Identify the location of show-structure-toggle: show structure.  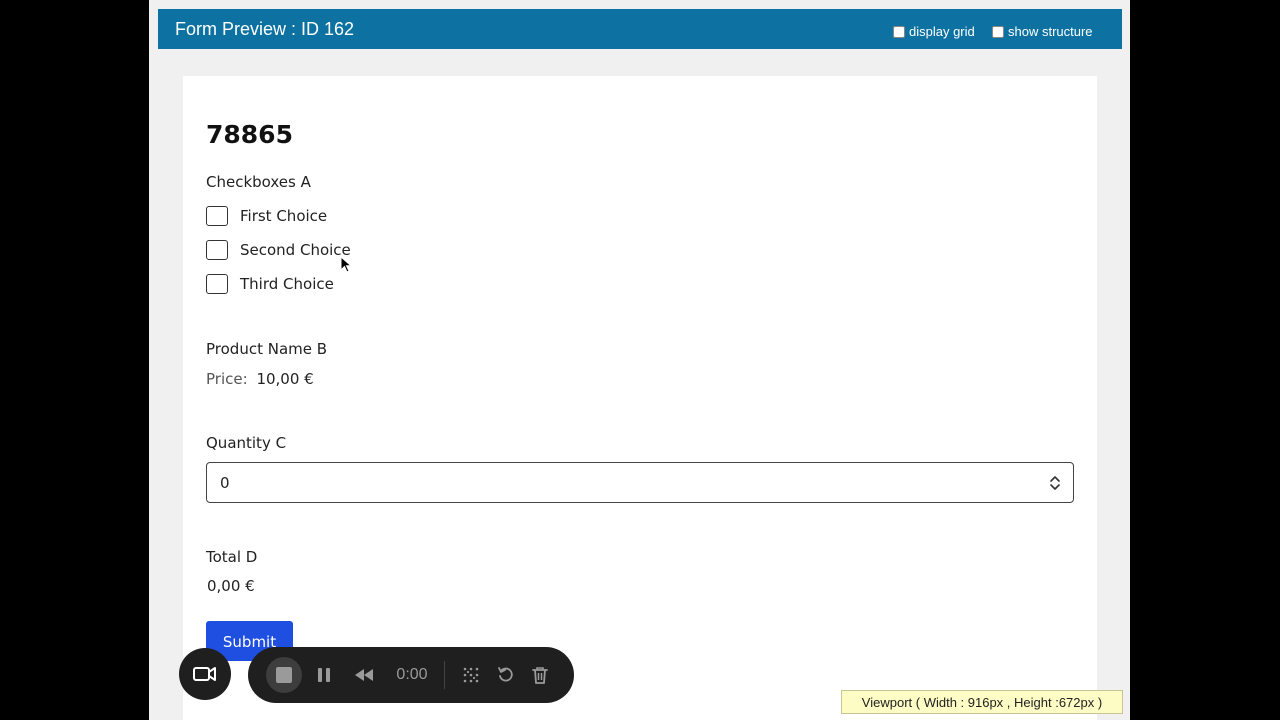
(1042, 31).